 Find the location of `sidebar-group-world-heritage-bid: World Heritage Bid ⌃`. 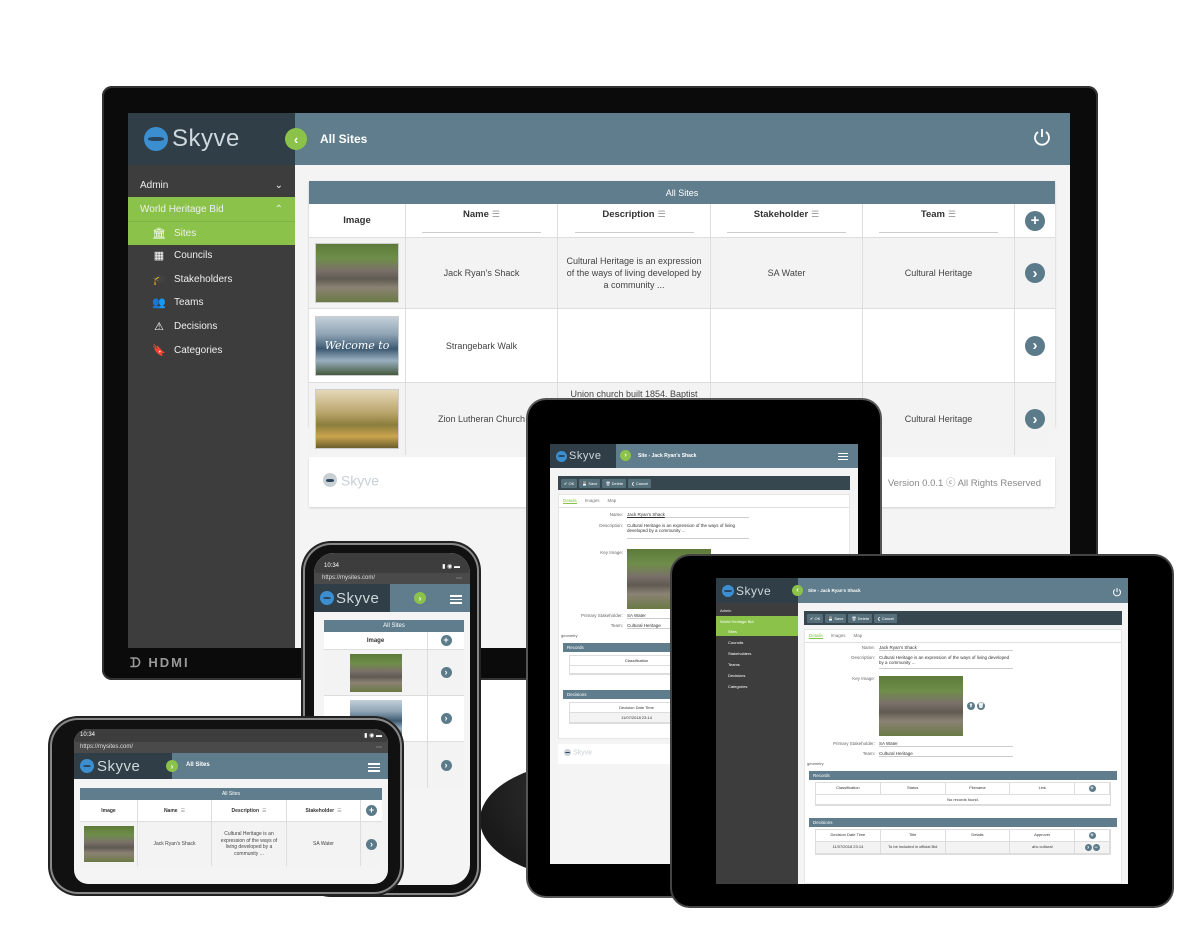

sidebar-group-world-heritage-bid: World Heritage Bid ⌃ is located at coordinates (211, 209).